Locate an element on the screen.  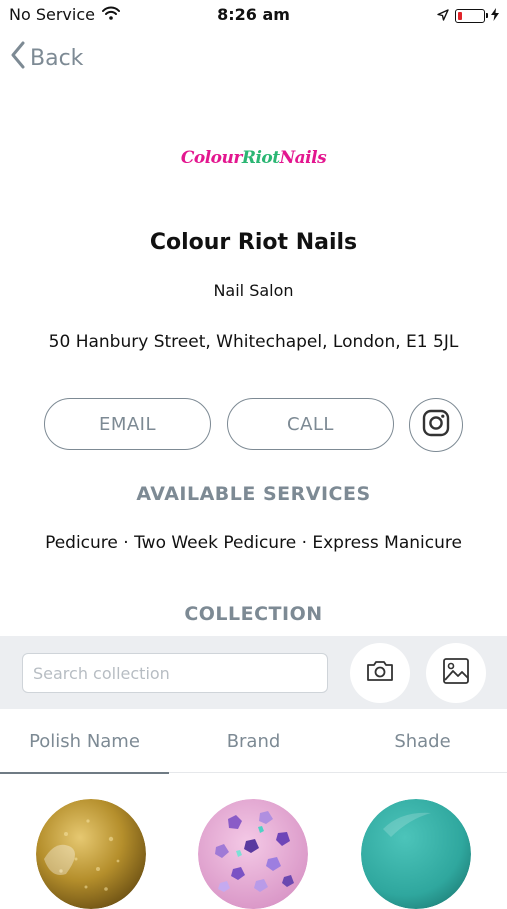
back-button: Back is located at coordinates (46, 58).